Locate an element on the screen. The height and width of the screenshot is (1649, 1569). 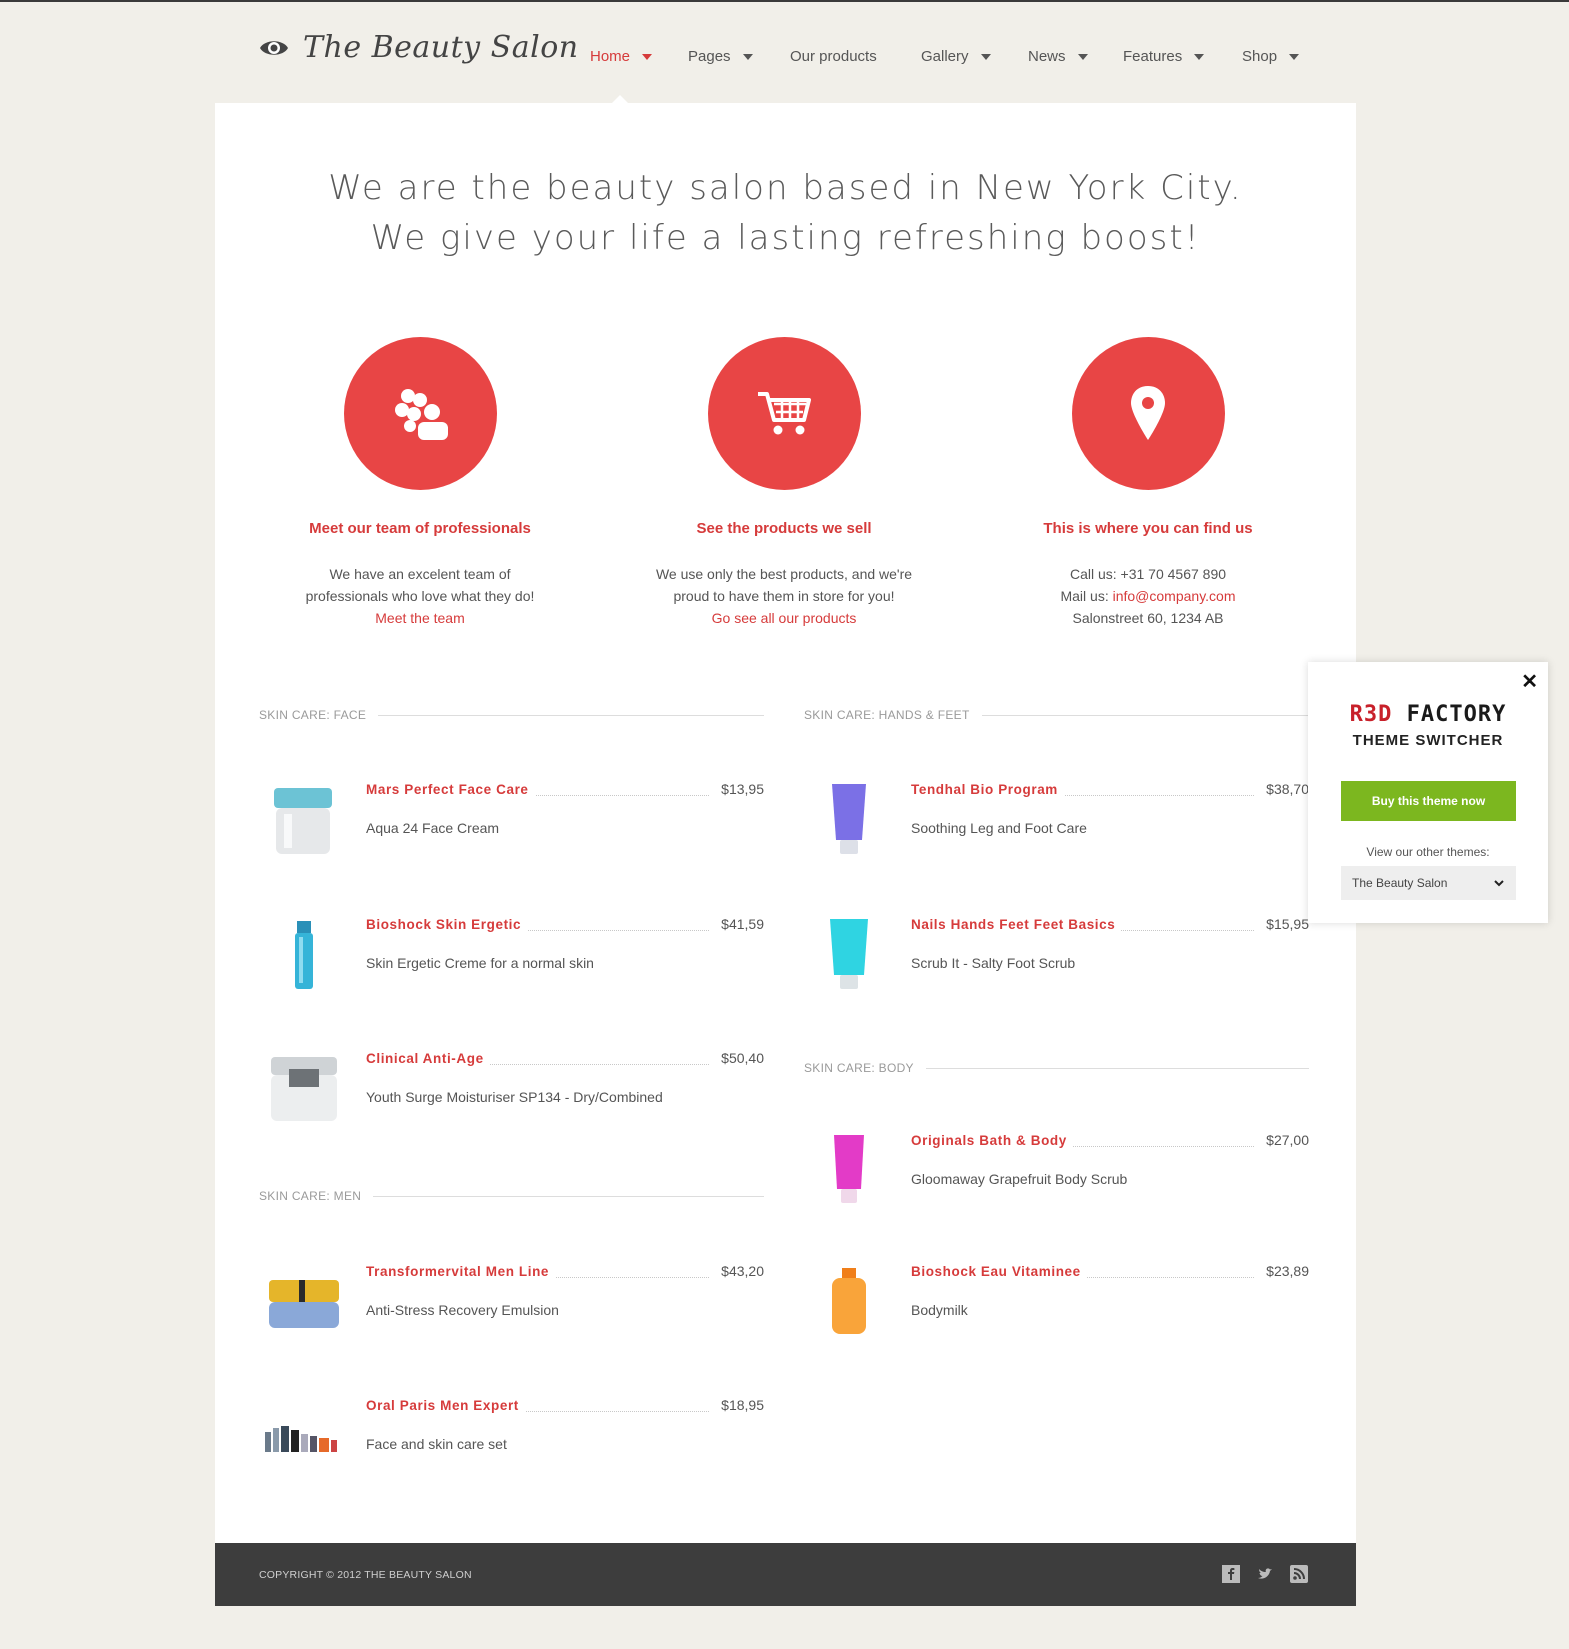
nav-our-products-label: Our products is located at coordinates (833, 56).